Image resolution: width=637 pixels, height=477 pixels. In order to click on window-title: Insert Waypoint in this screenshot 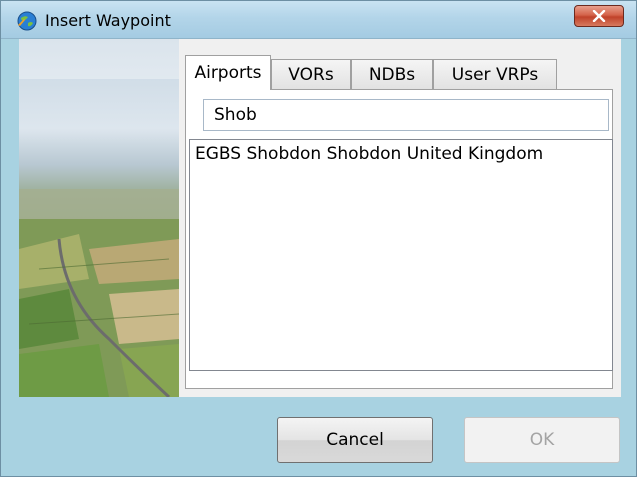, I will do `click(108, 20)`.